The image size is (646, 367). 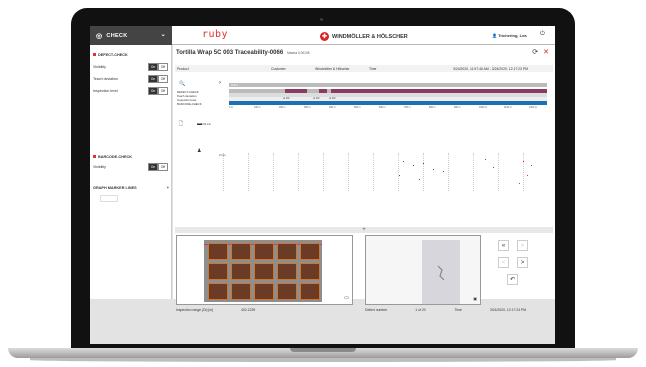 I want to click on laptop-shadow, so click(x=323, y=360).